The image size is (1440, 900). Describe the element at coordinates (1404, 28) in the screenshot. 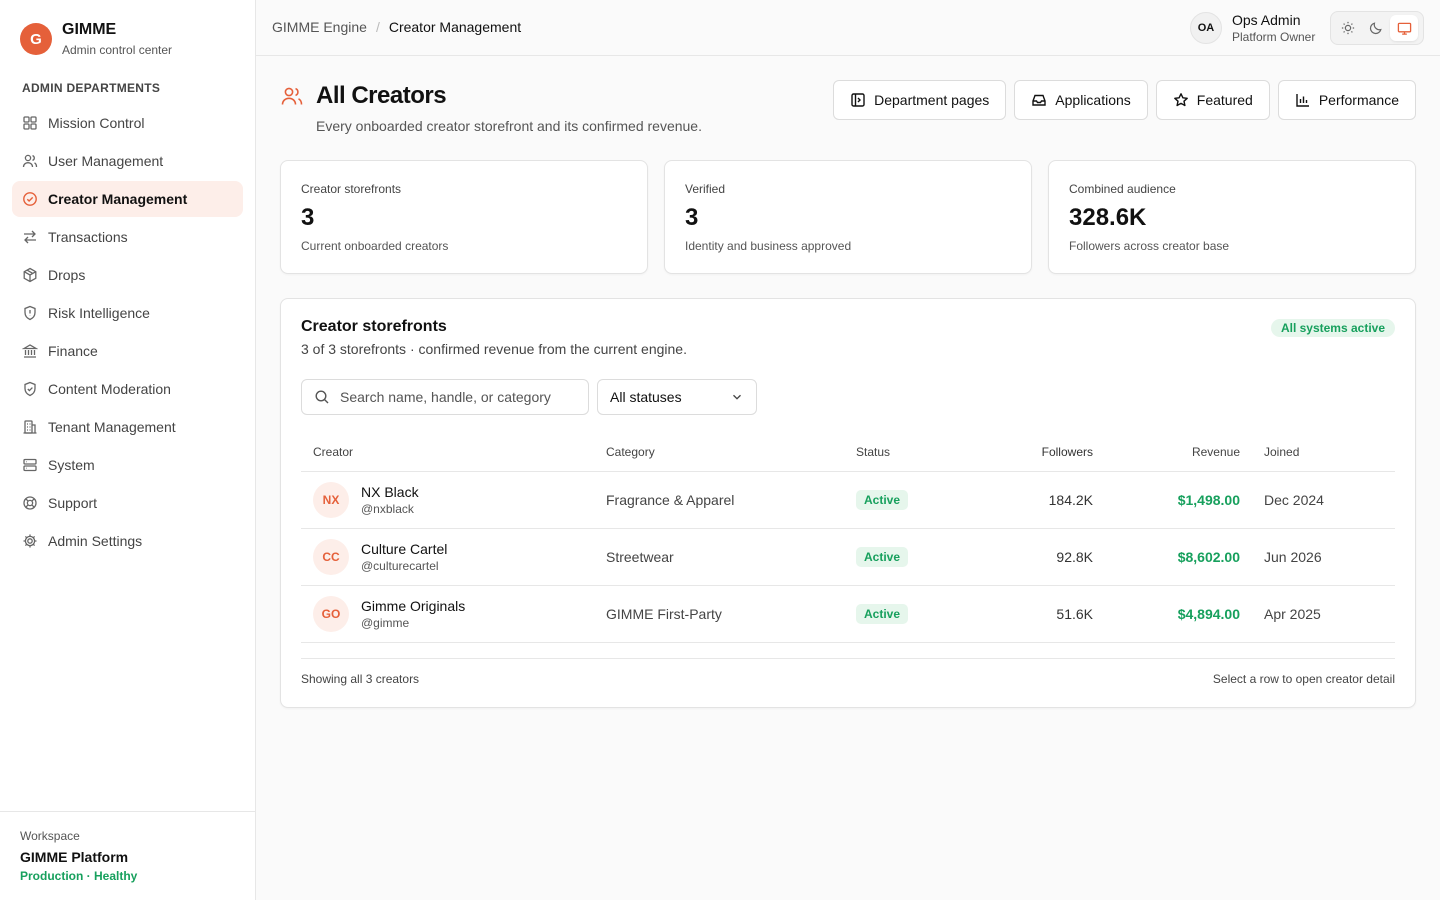

I see `theme-system-button` at that location.